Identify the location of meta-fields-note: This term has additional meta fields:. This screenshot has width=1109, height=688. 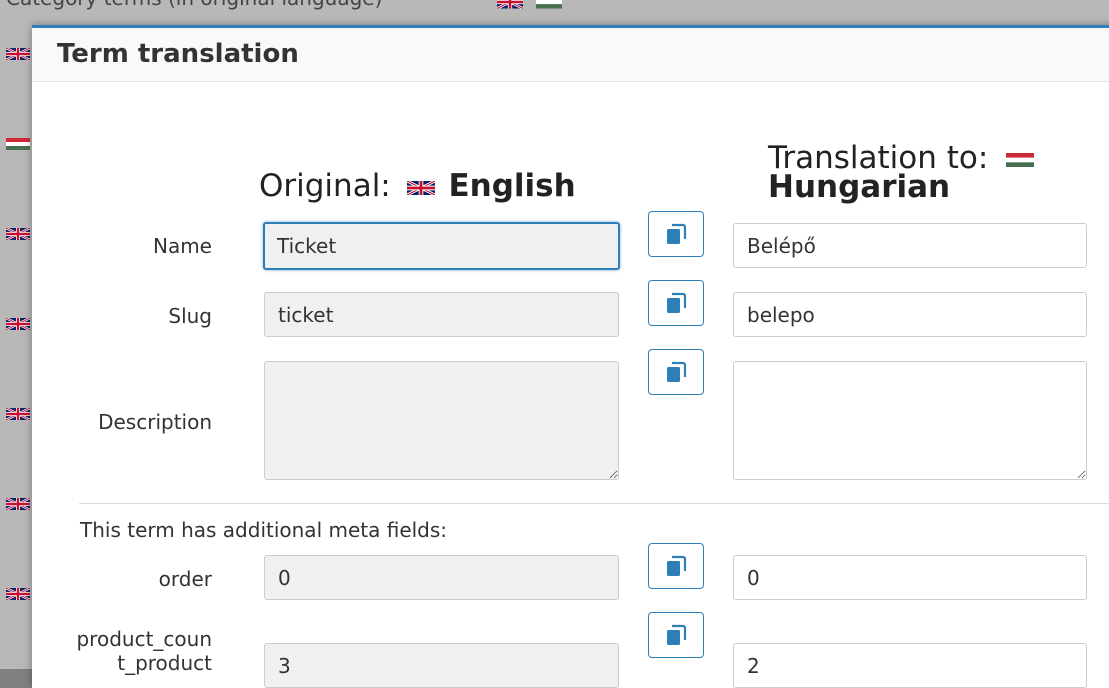
(264, 530).